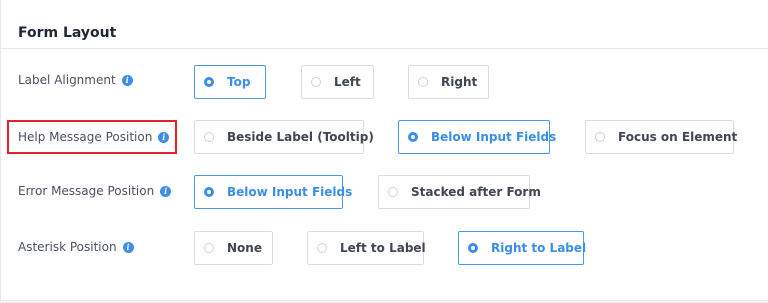 The height and width of the screenshot is (303, 768). What do you see at coordinates (448, 82) in the screenshot?
I see `label-alignment-option-right: Right` at bounding box center [448, 82].